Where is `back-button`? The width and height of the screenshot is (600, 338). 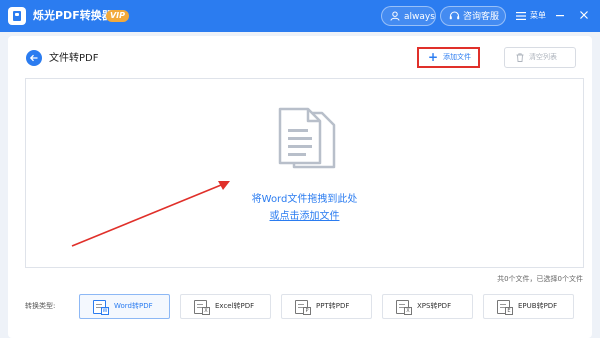
back-button is located at coordinates (34, 58).